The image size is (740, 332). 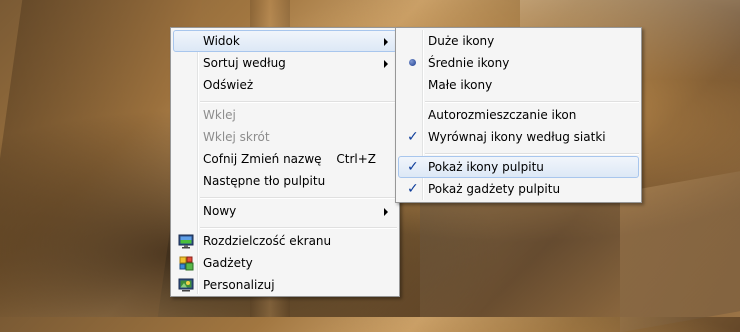 I want to click on view-item-medium-icons-label: Średnie ikony, so click(x=469, y=63).